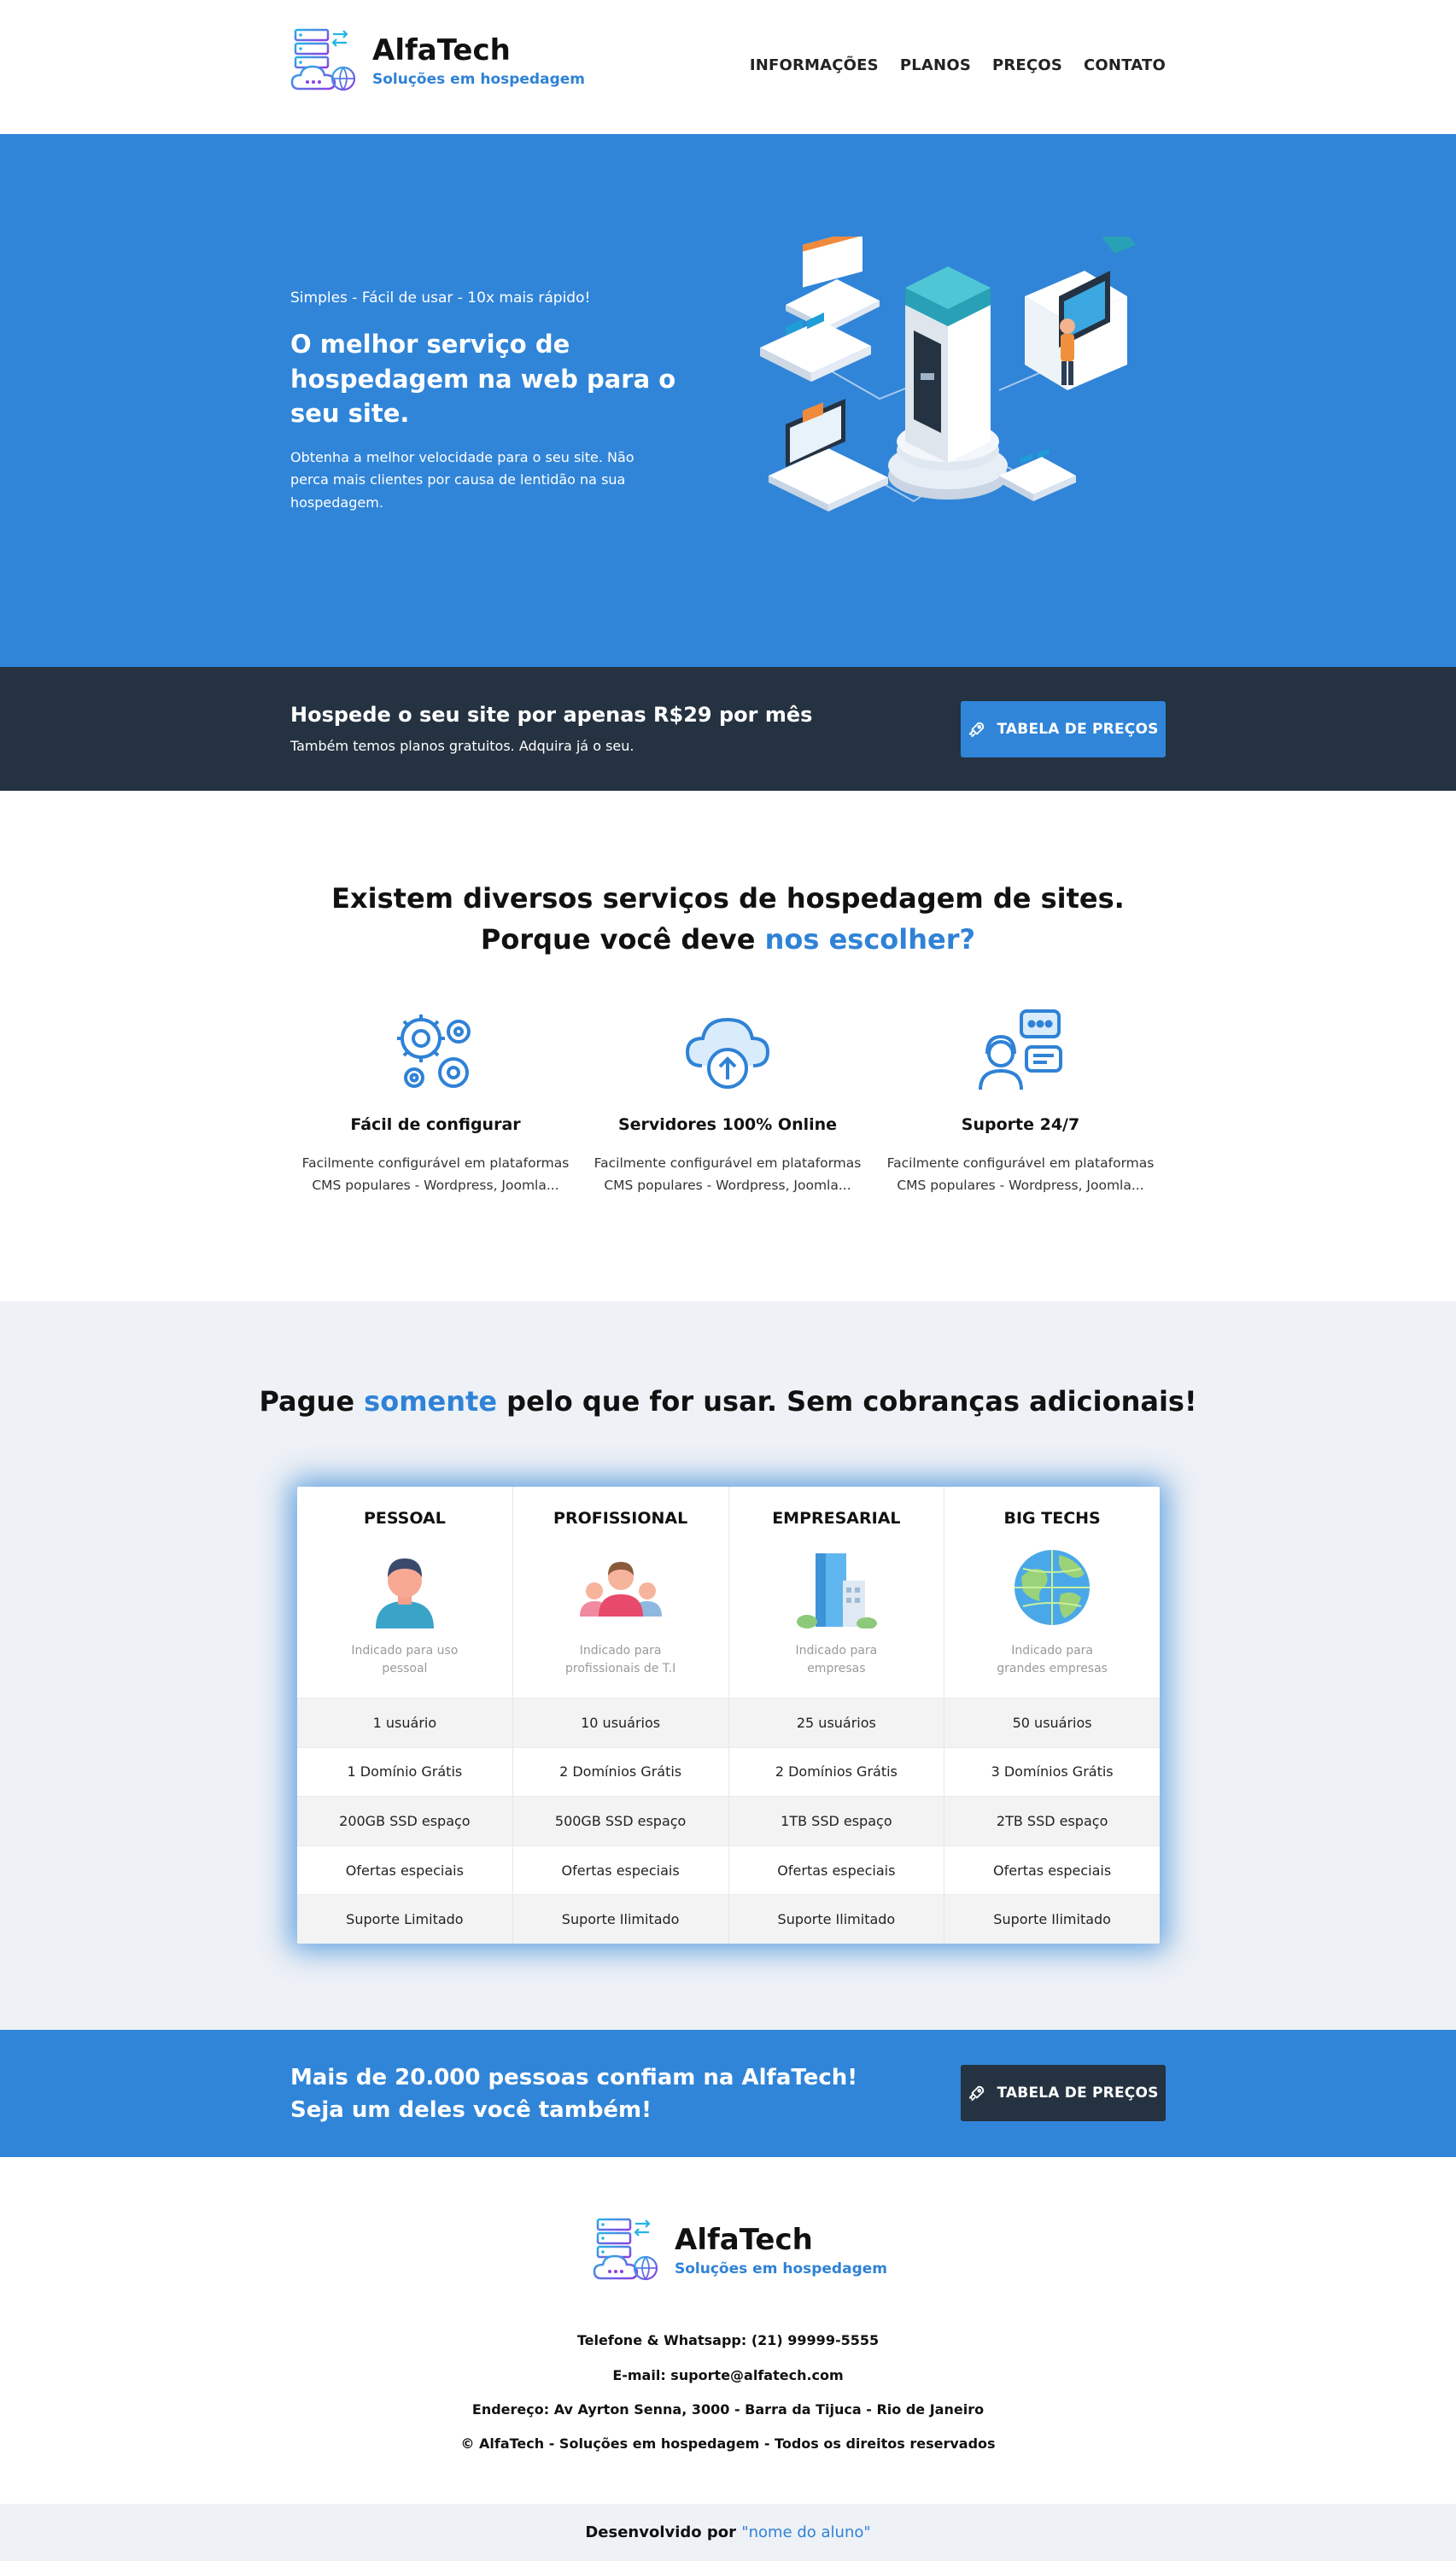 The width and height of the screenshot is (1456, 2561). Describe the element at coordinates (744, 2240) in the screenshot. I see `footer-brand-name: AlfaTech` at that location.